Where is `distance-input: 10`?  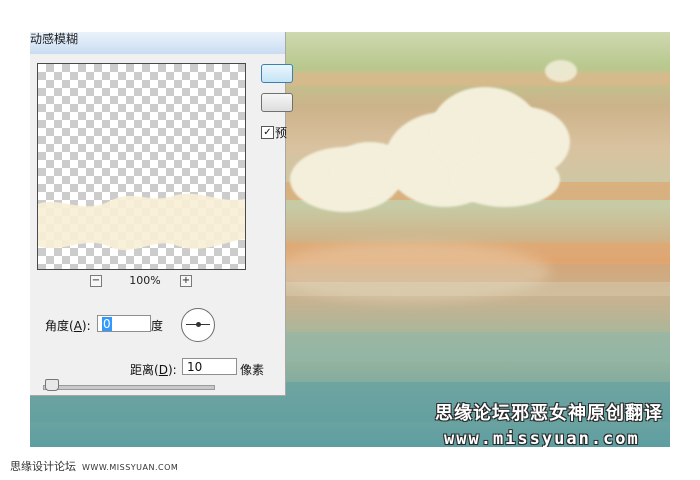
distance-input: 10 is located at coordinates (209, 366).